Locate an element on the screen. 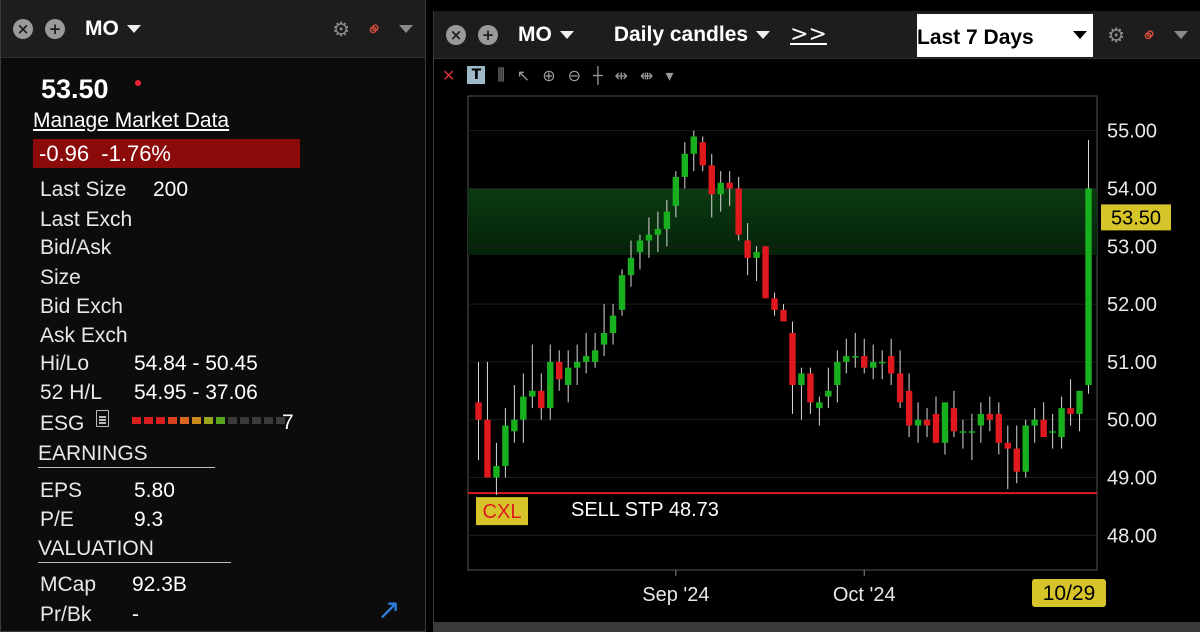 The image size is (1200, 632). price-band is located at coordinates (782, 221).